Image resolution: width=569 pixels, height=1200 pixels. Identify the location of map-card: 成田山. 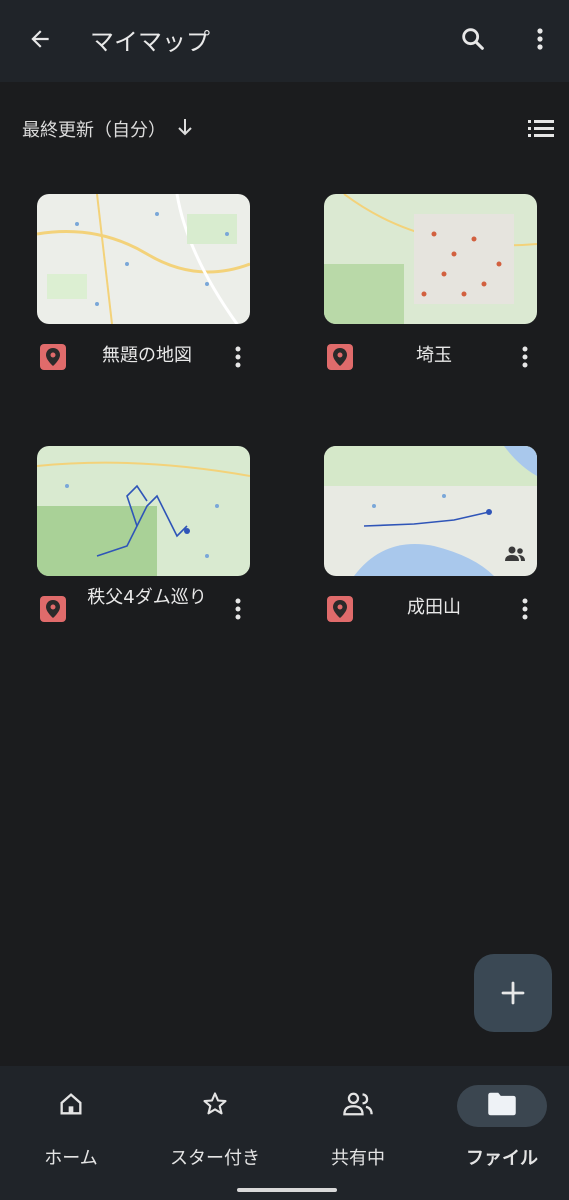
(430, 549).